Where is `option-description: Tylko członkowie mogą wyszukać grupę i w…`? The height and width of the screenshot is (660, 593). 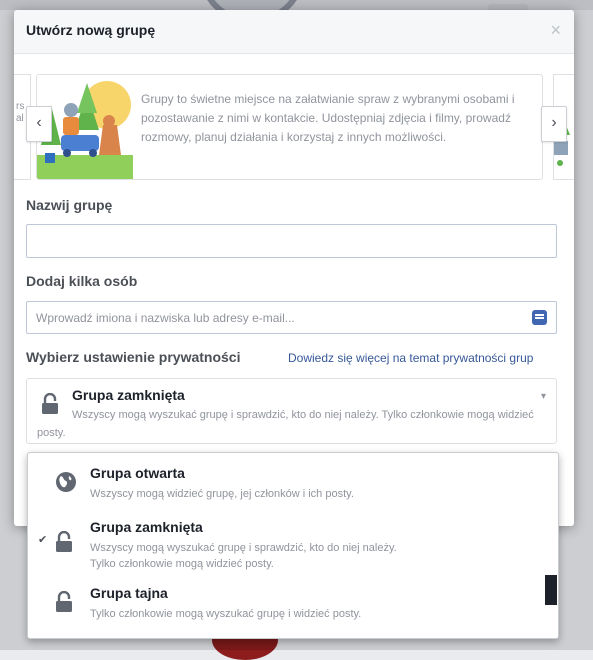 option-description: Tylko członkowie mogą wyszukać grupę i w… is located at coordinates (226, 614).